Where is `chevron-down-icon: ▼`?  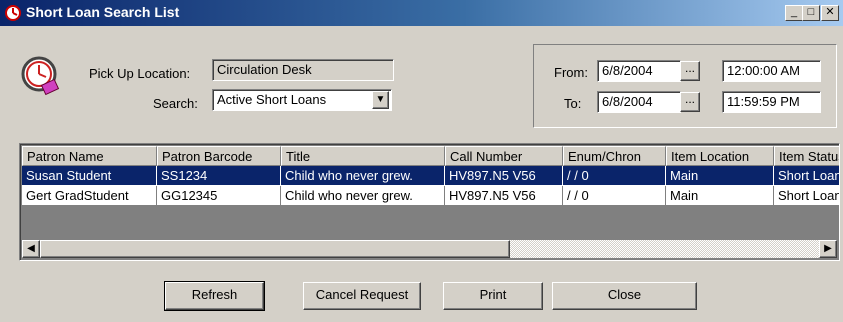
chevron-down-icon: ▼ is located at coordinates (380, 100).